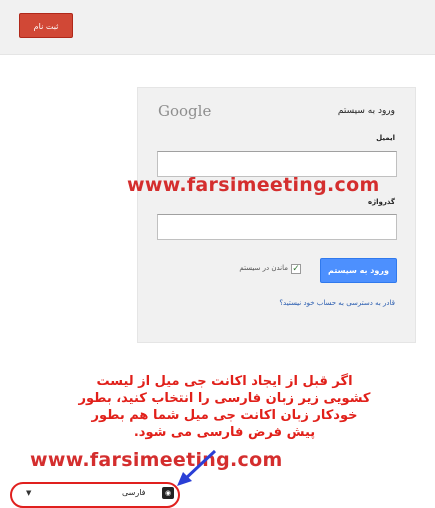  What do you see at coordinates (46, 25) in the screenshot?
I see `signup-button: ثبت نام` at bounding box center [46, 25].